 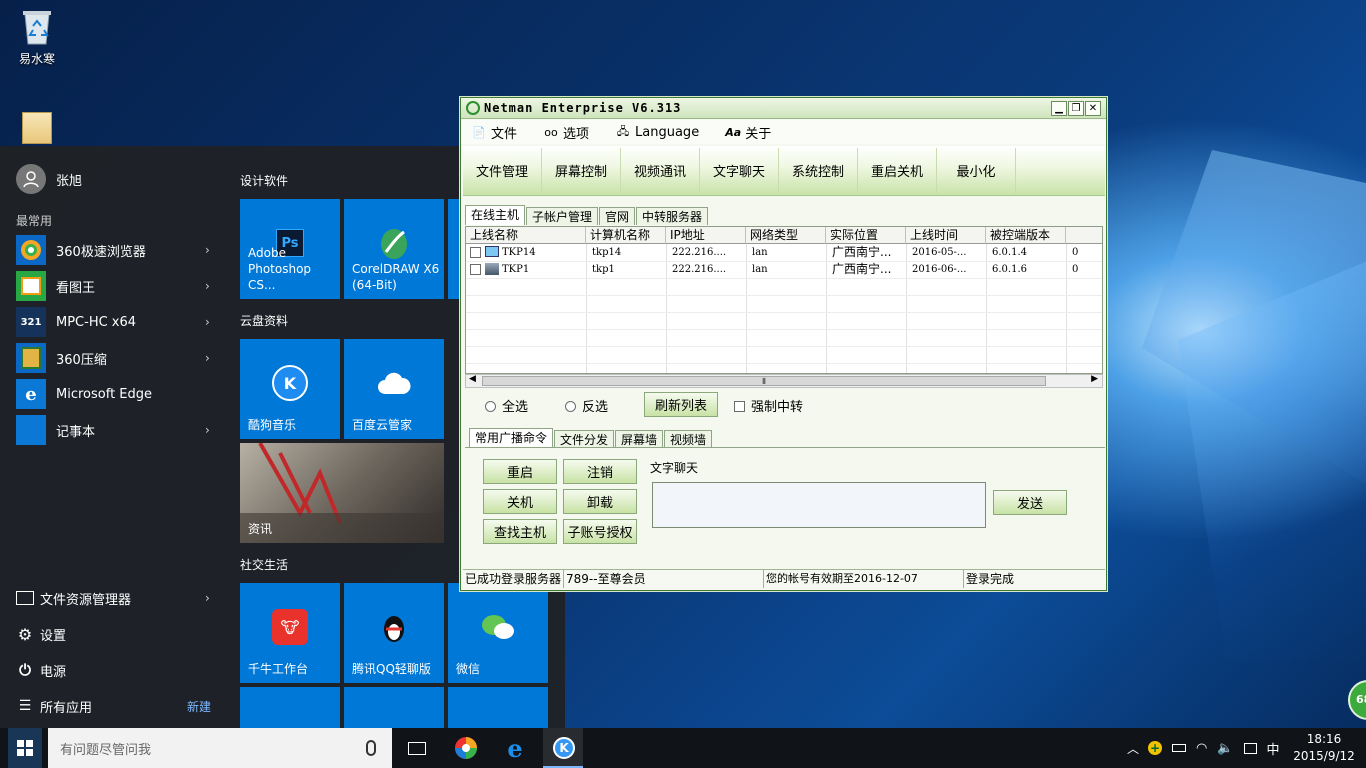 I want to click on edge-taskbar-icon: e, so click(x=515, y=748).